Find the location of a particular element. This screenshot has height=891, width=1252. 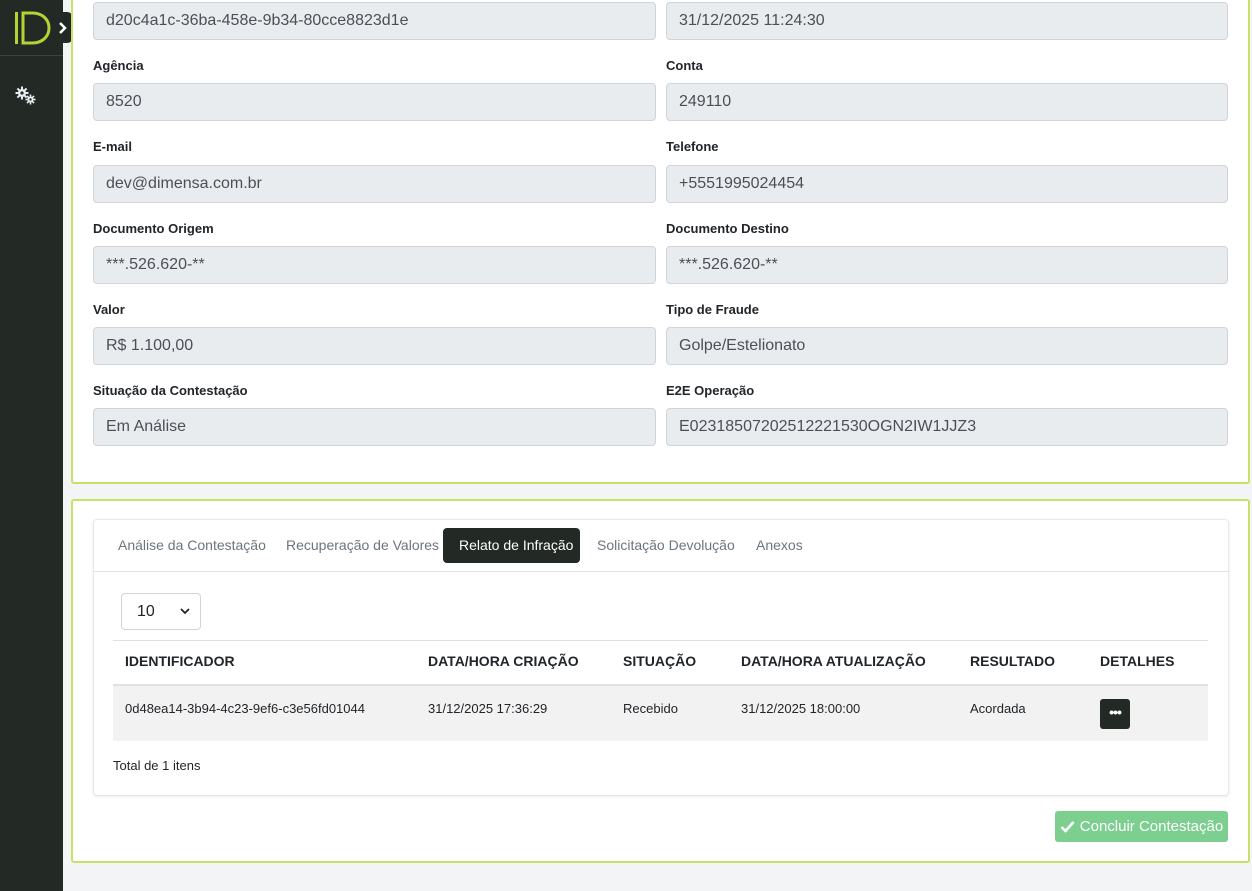

header-resultado: RESULTADO is located at coordinates (1013, 661).